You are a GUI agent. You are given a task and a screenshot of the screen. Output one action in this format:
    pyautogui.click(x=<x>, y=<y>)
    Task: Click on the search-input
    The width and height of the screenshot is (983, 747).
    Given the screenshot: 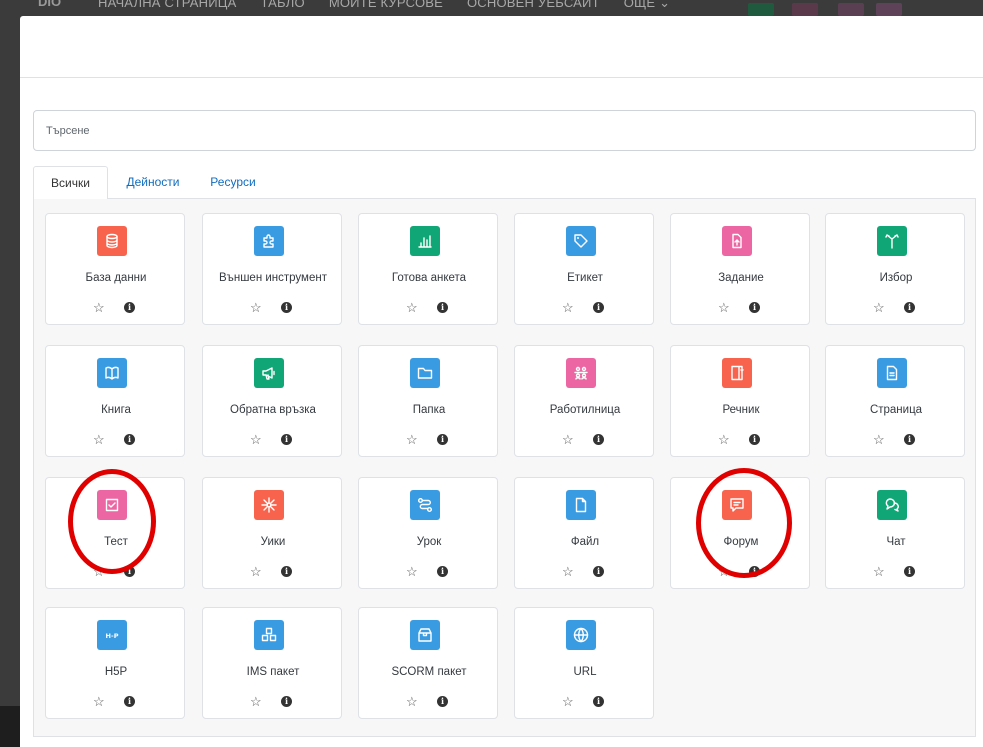 What is the action you would take?
    pyautogui.click(x=504, y=130)
    